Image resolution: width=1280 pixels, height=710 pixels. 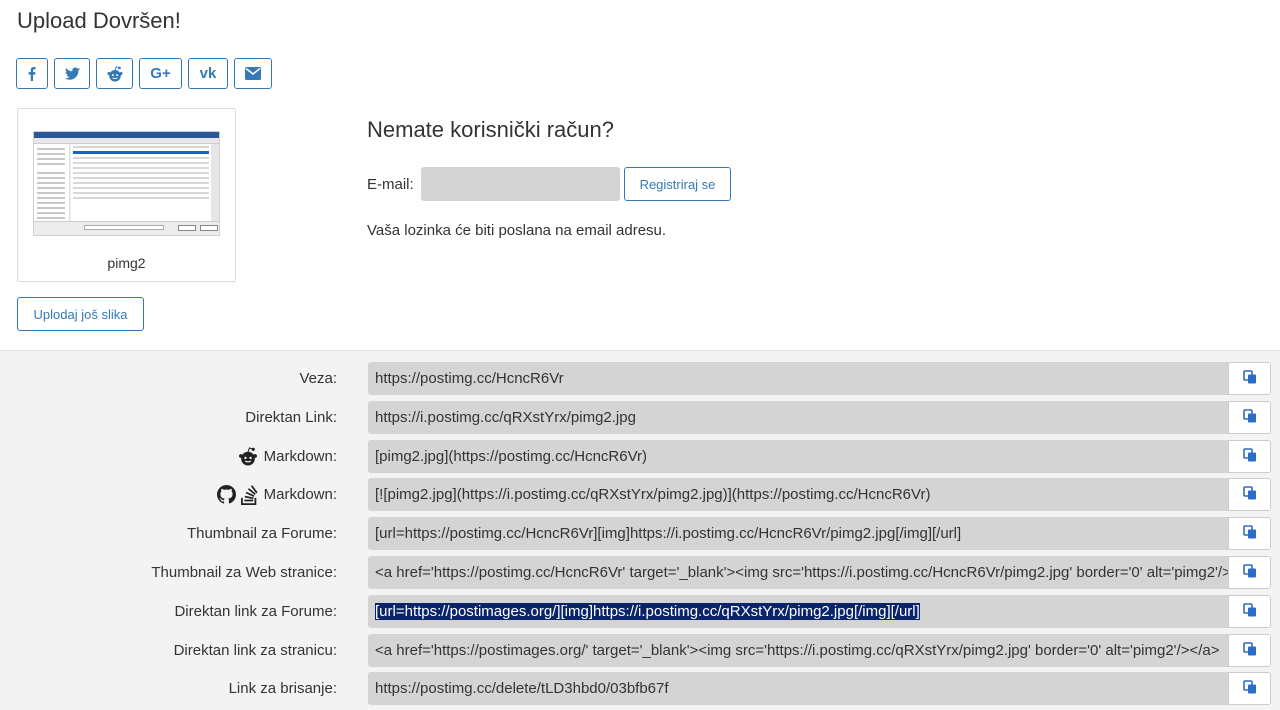 I want to click on twitter-icon, so click(x=72, y=74).